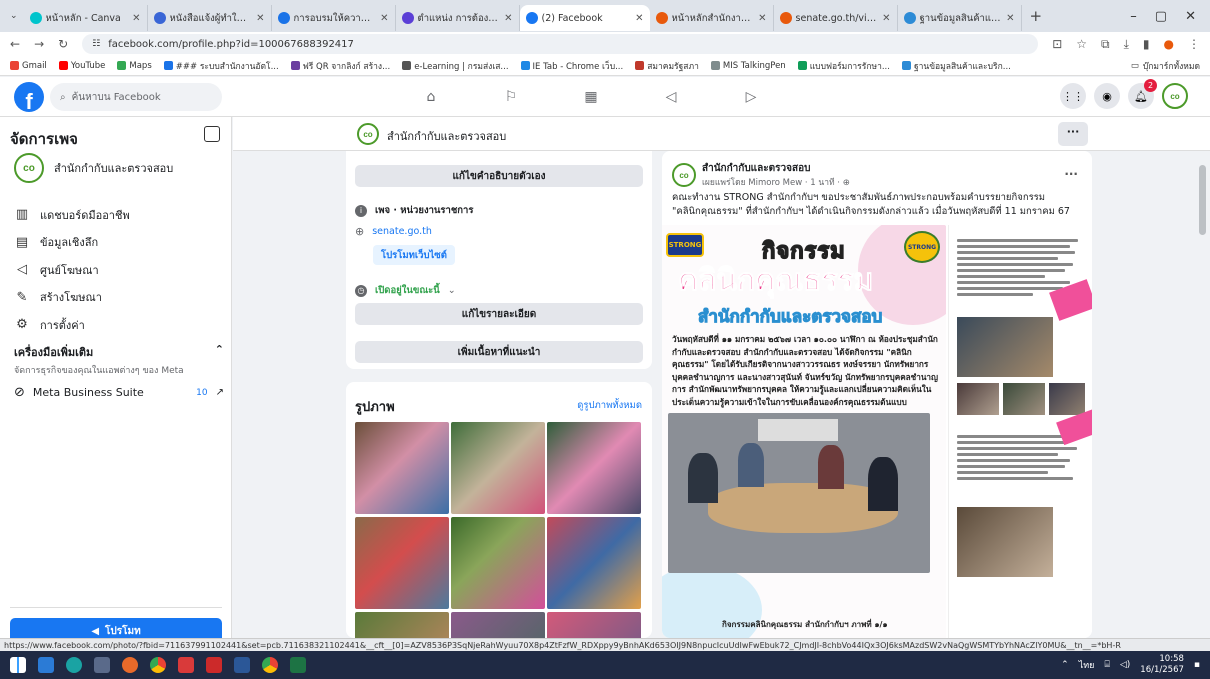 This screenshot has height=679, width=1210. Describe the element at coordinates (214, 665) in the screenshot. I see `pdf-icon` at that location.